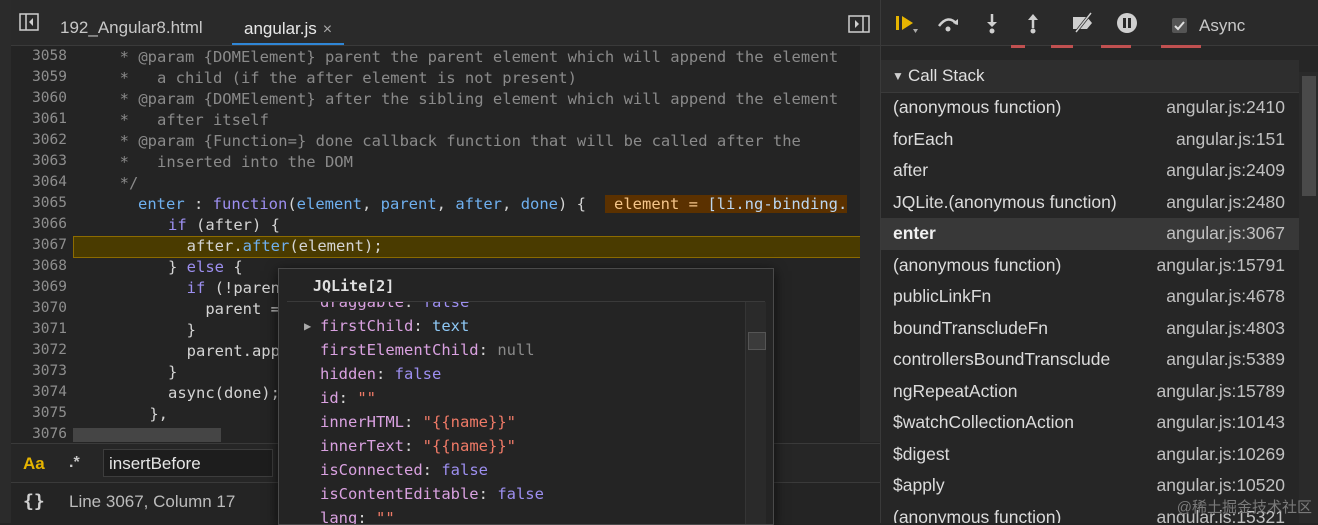 Image resolution: width=1318 pixels, height=525 pixels. What do you see at coordinates (1090, 108) in the screenshot?
I see `call-frame: (anonymous function) angular.js:2410` at bounding box center [1090, 108].